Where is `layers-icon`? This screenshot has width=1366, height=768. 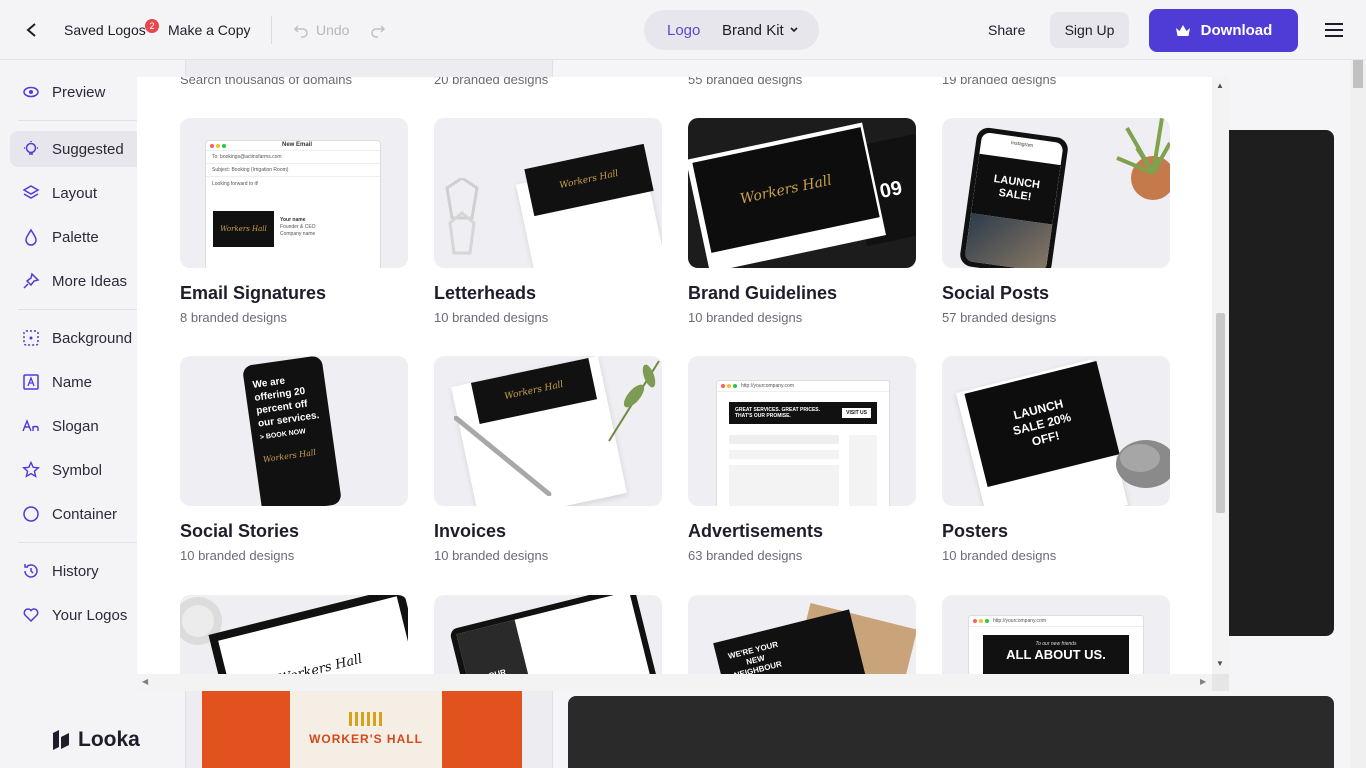 layers-icon is located at coordinates (31, 192).